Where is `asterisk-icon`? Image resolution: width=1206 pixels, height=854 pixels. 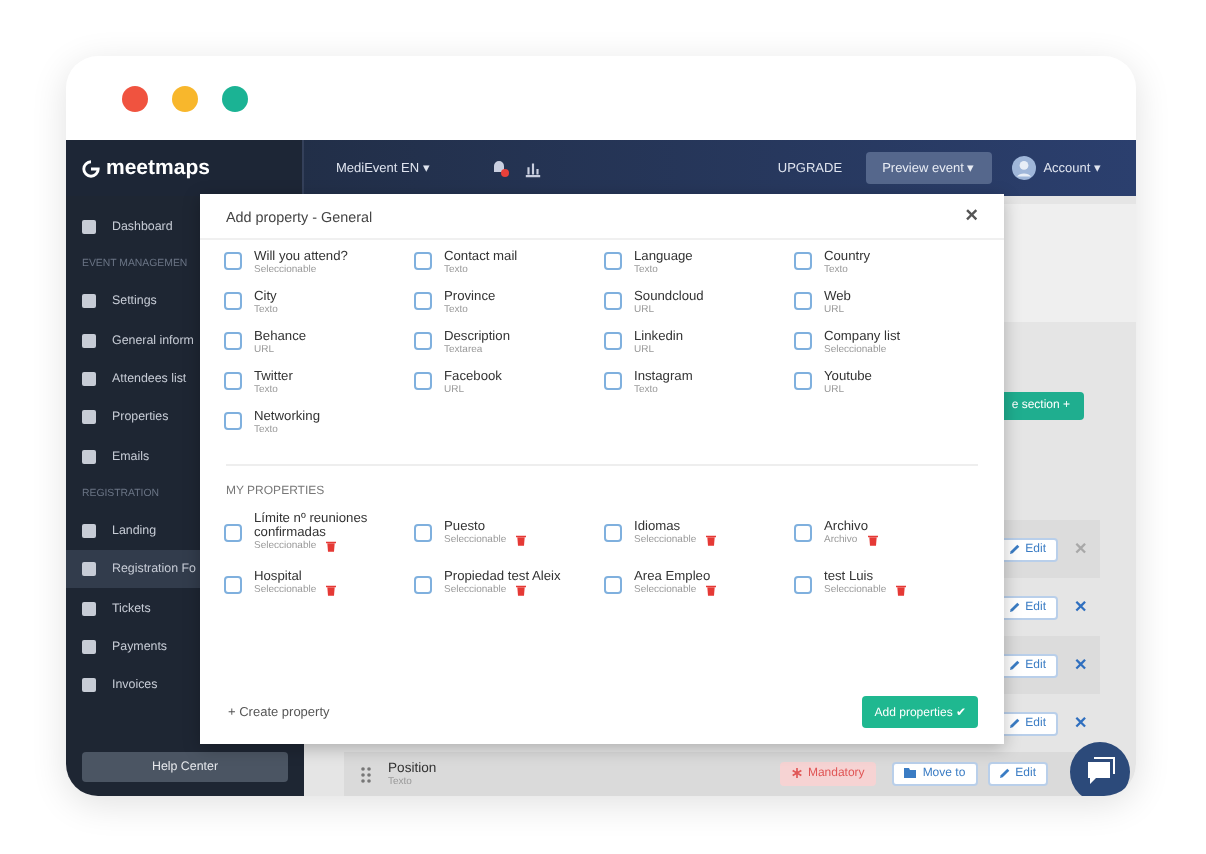 asterisk-icon is located at coordinates (796, 773).